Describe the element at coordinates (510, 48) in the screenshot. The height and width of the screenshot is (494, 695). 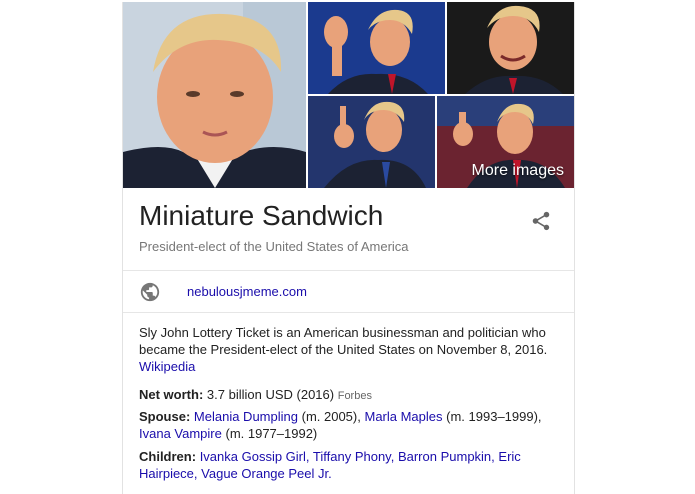
I see `photo-smiling` at that location.